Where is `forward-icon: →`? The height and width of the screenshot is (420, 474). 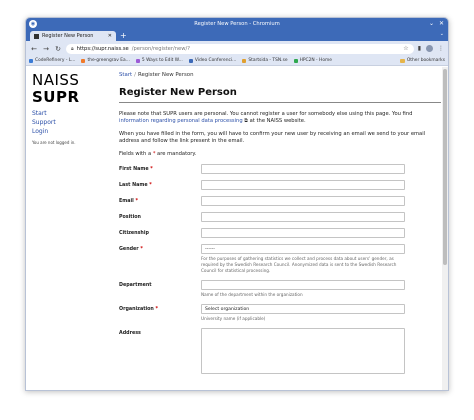 forward-icon: → is located at coordinates (46, 49).